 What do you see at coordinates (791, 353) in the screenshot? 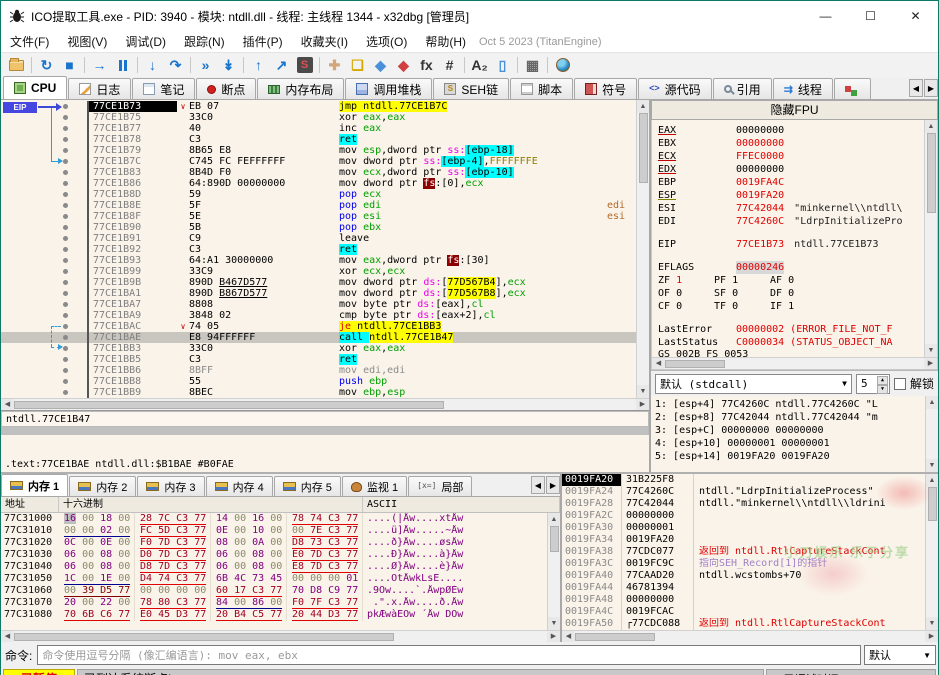
I see `segment-registers-row: GS 002B FS 0053` at bounding box center [791, 353].